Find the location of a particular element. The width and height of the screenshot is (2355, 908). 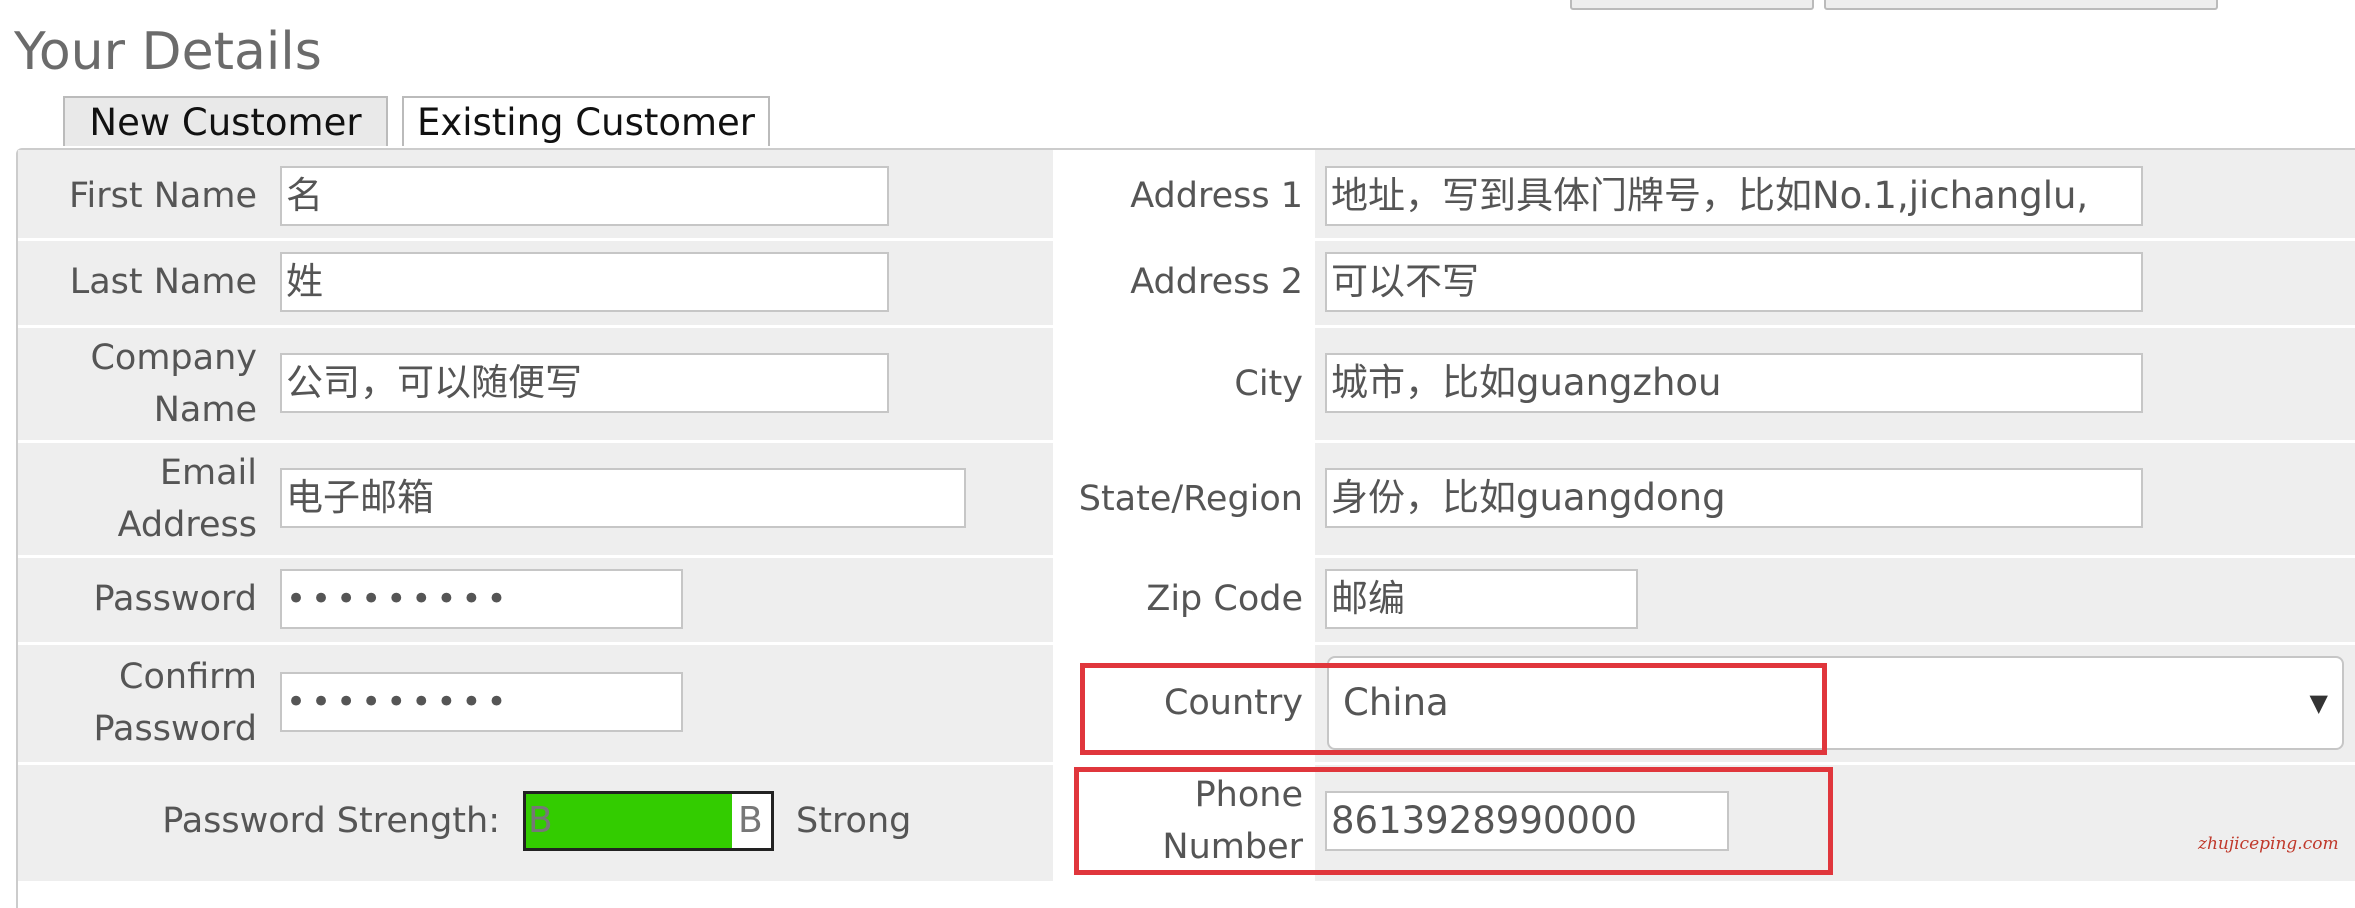

address1-input: 地址，写到具体门牌号，比如No.1,jichanglu, is located at coordinates (1734, 196).